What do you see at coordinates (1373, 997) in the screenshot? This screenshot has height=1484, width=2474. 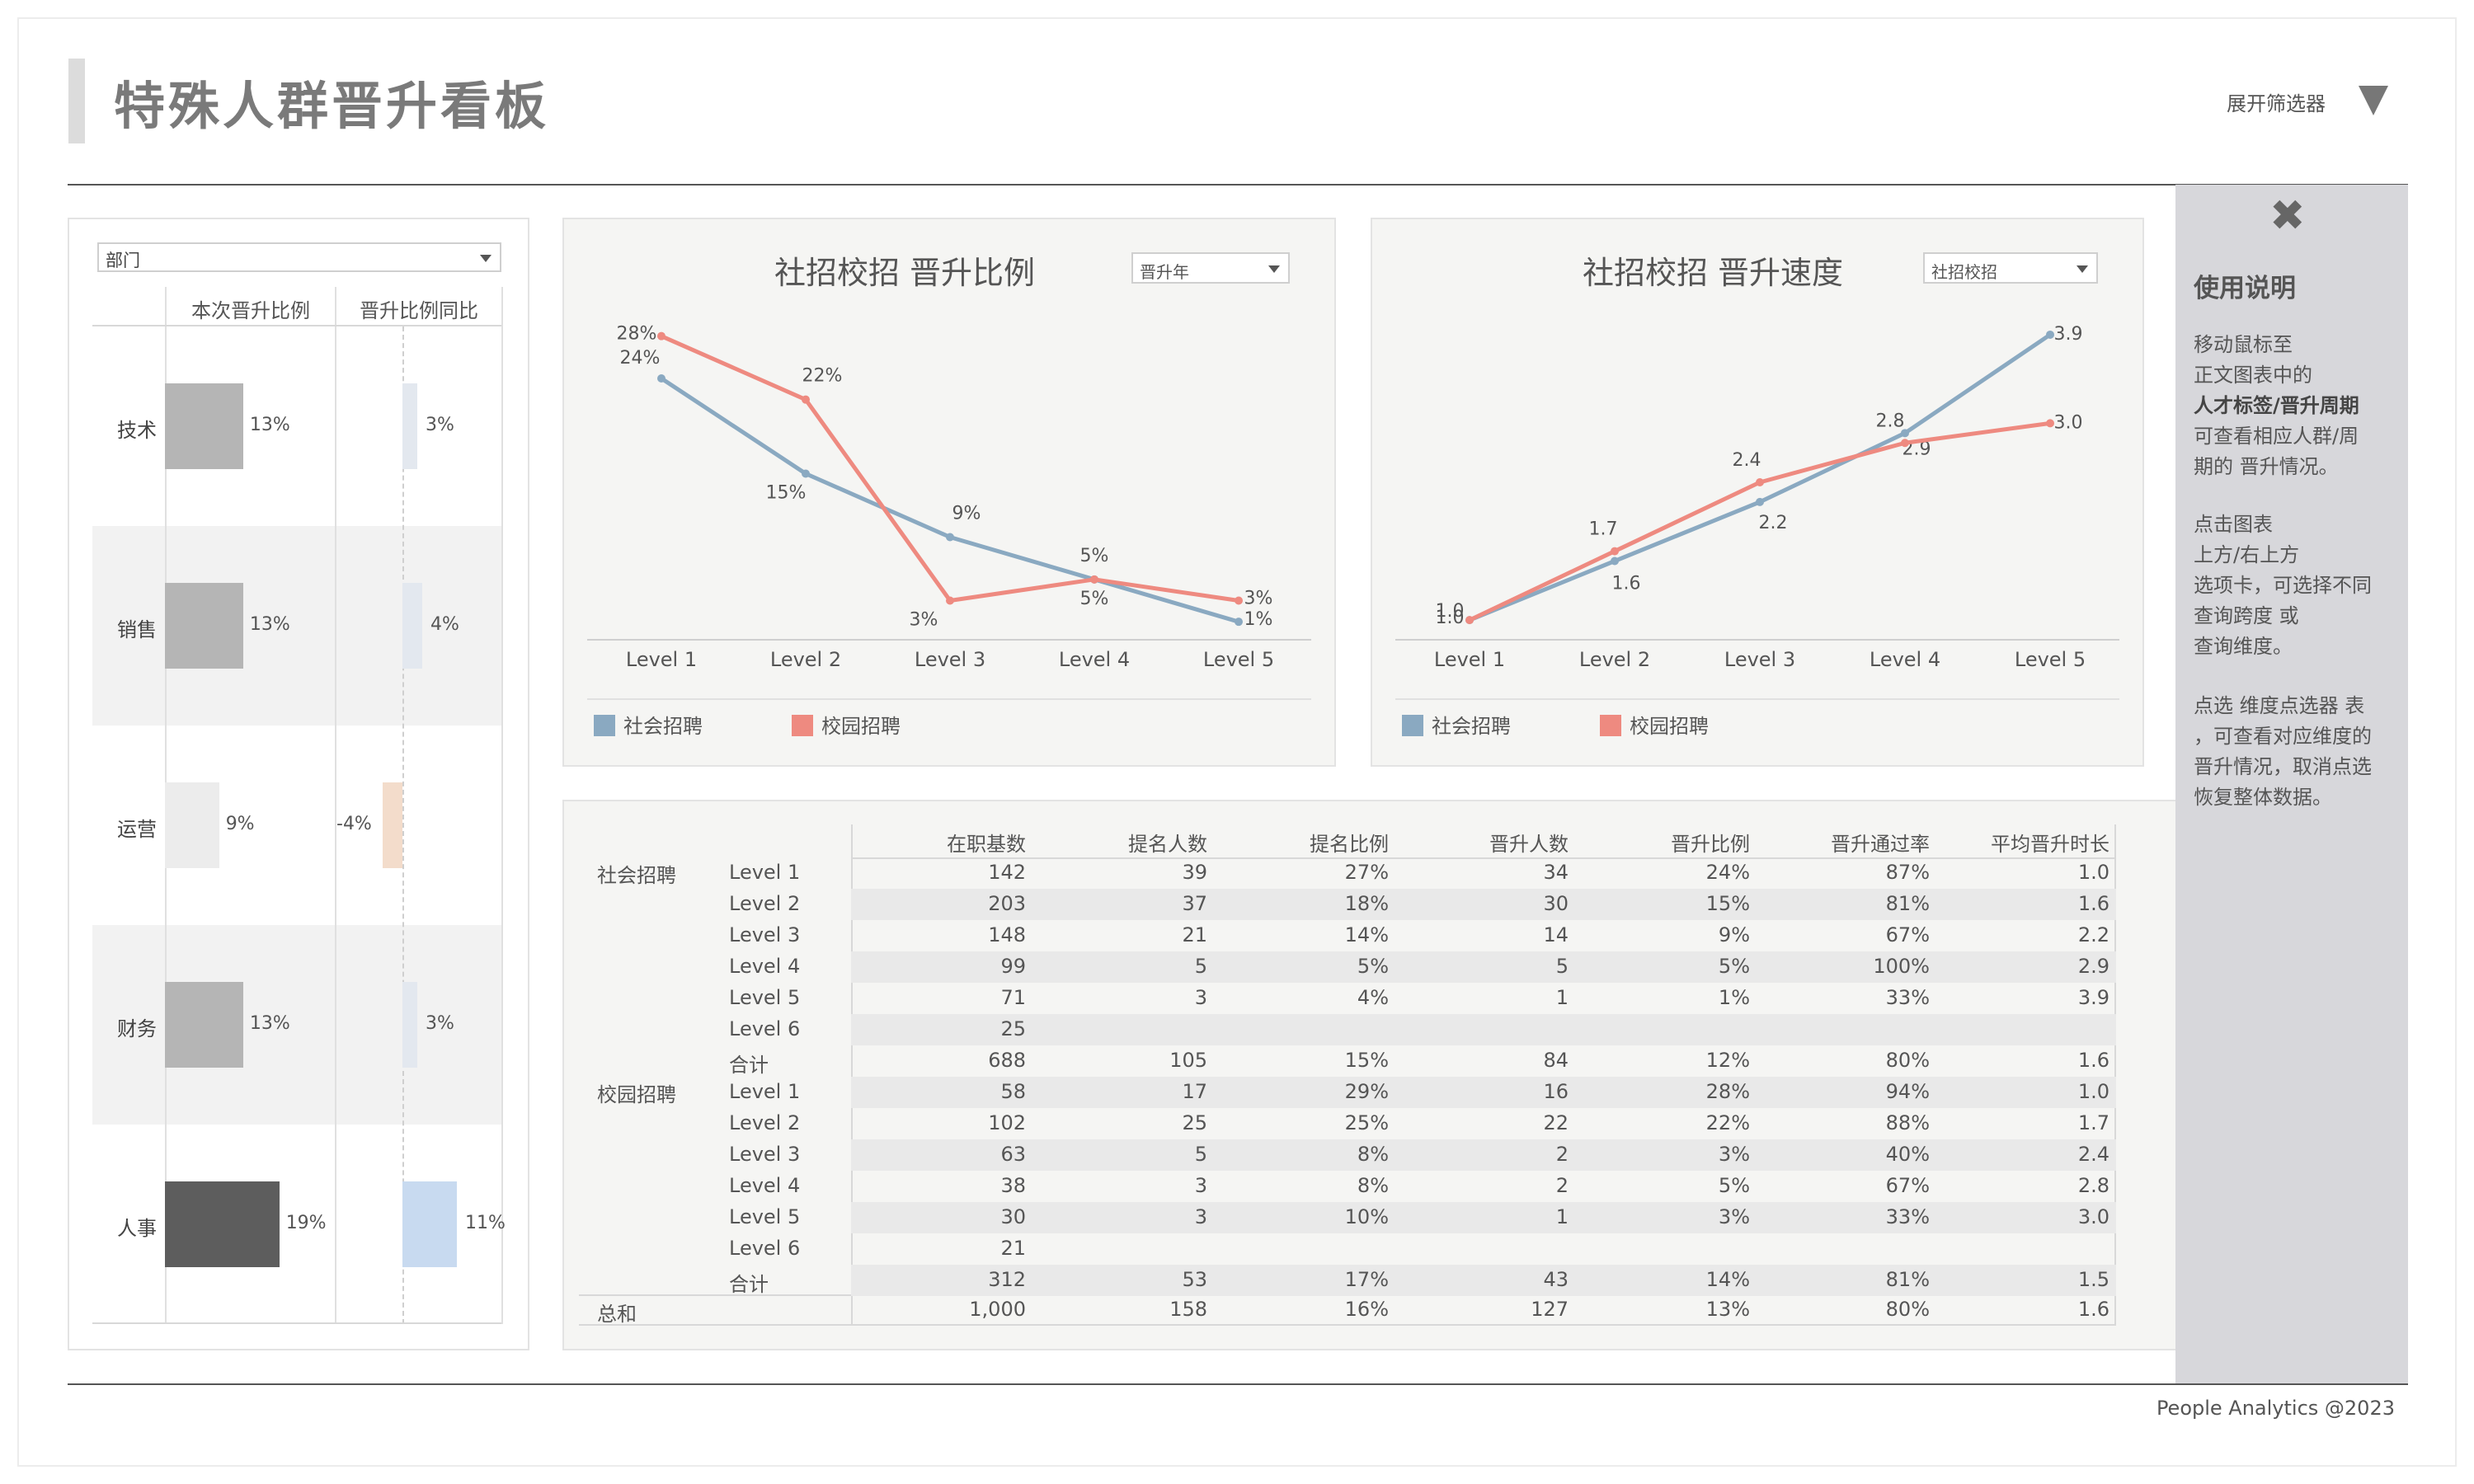 I see `table-cell: 4%` at bounding box center [1373, 997].